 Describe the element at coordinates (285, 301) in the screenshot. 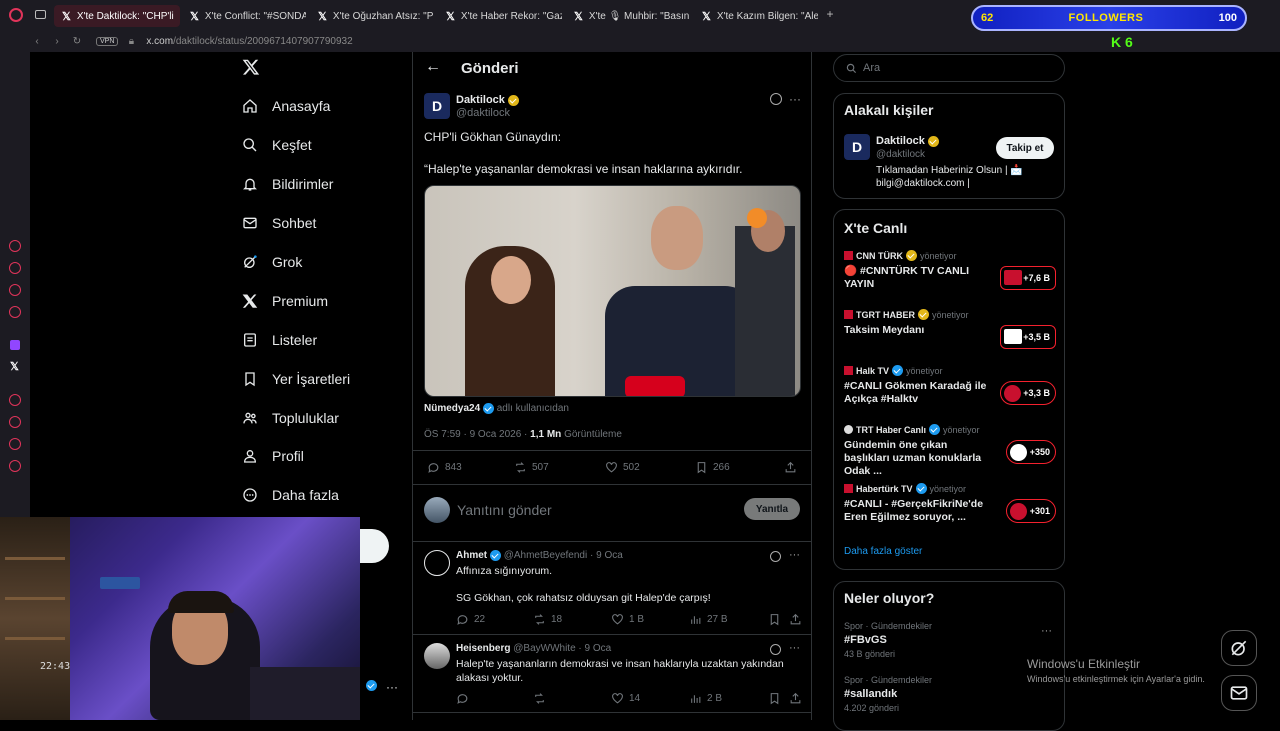

I see `nav-premium: Premium` at that location.